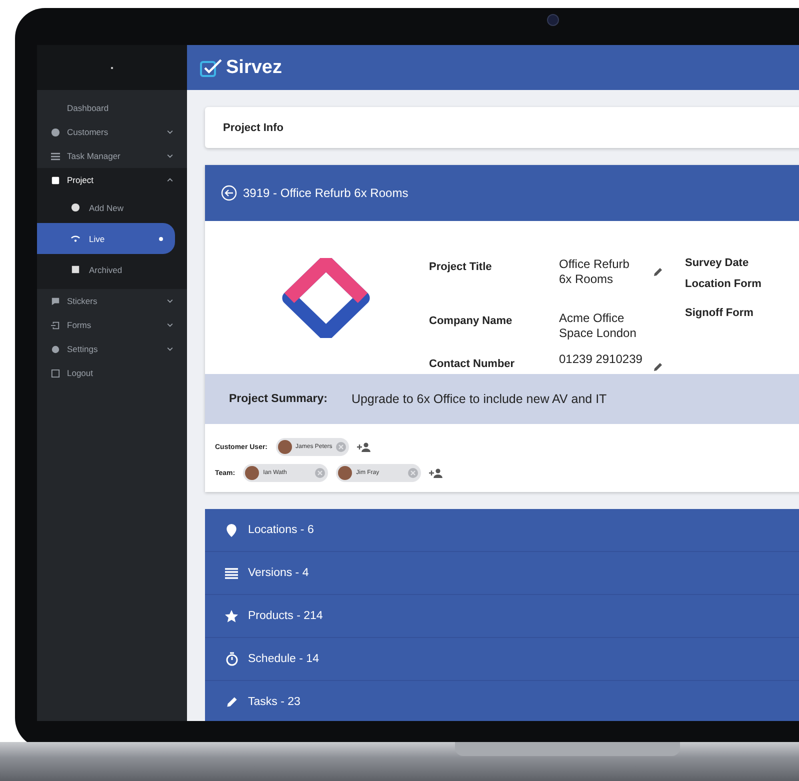 This screenshot has height=781, width=799. I want to click on field-value: Acme Office Space London, so click(597, 325).